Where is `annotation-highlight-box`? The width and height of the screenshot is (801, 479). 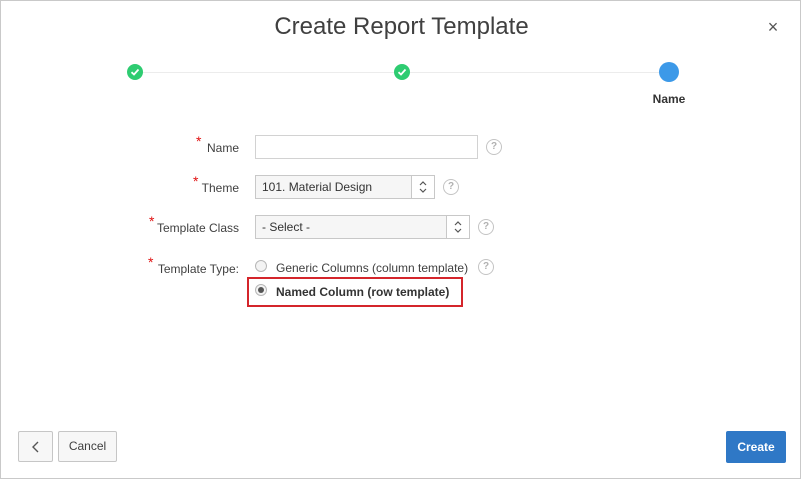 annotation-highlight-box is located at coordinates (355, 292).